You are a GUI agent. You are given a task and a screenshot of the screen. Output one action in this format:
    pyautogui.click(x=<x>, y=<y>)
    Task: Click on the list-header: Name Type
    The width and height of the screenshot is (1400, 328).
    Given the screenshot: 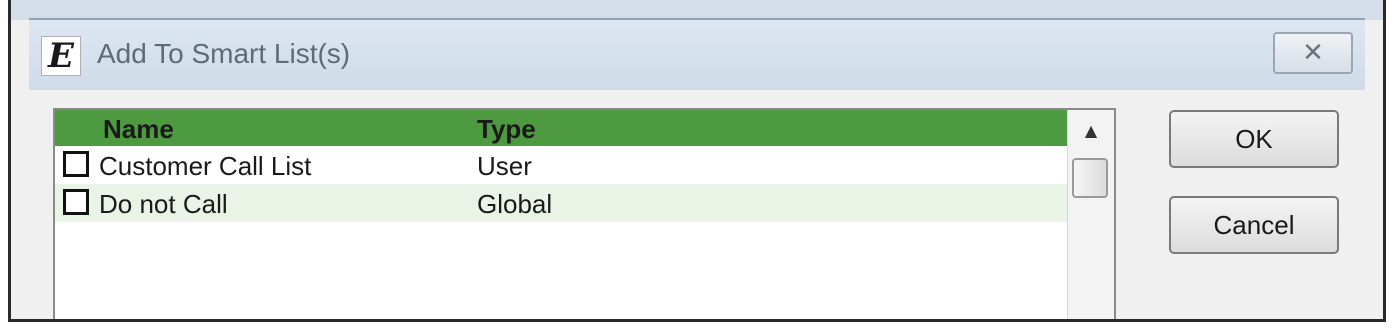 What is the action you would take?
    pyautogui.click(x=561, y=128)
    